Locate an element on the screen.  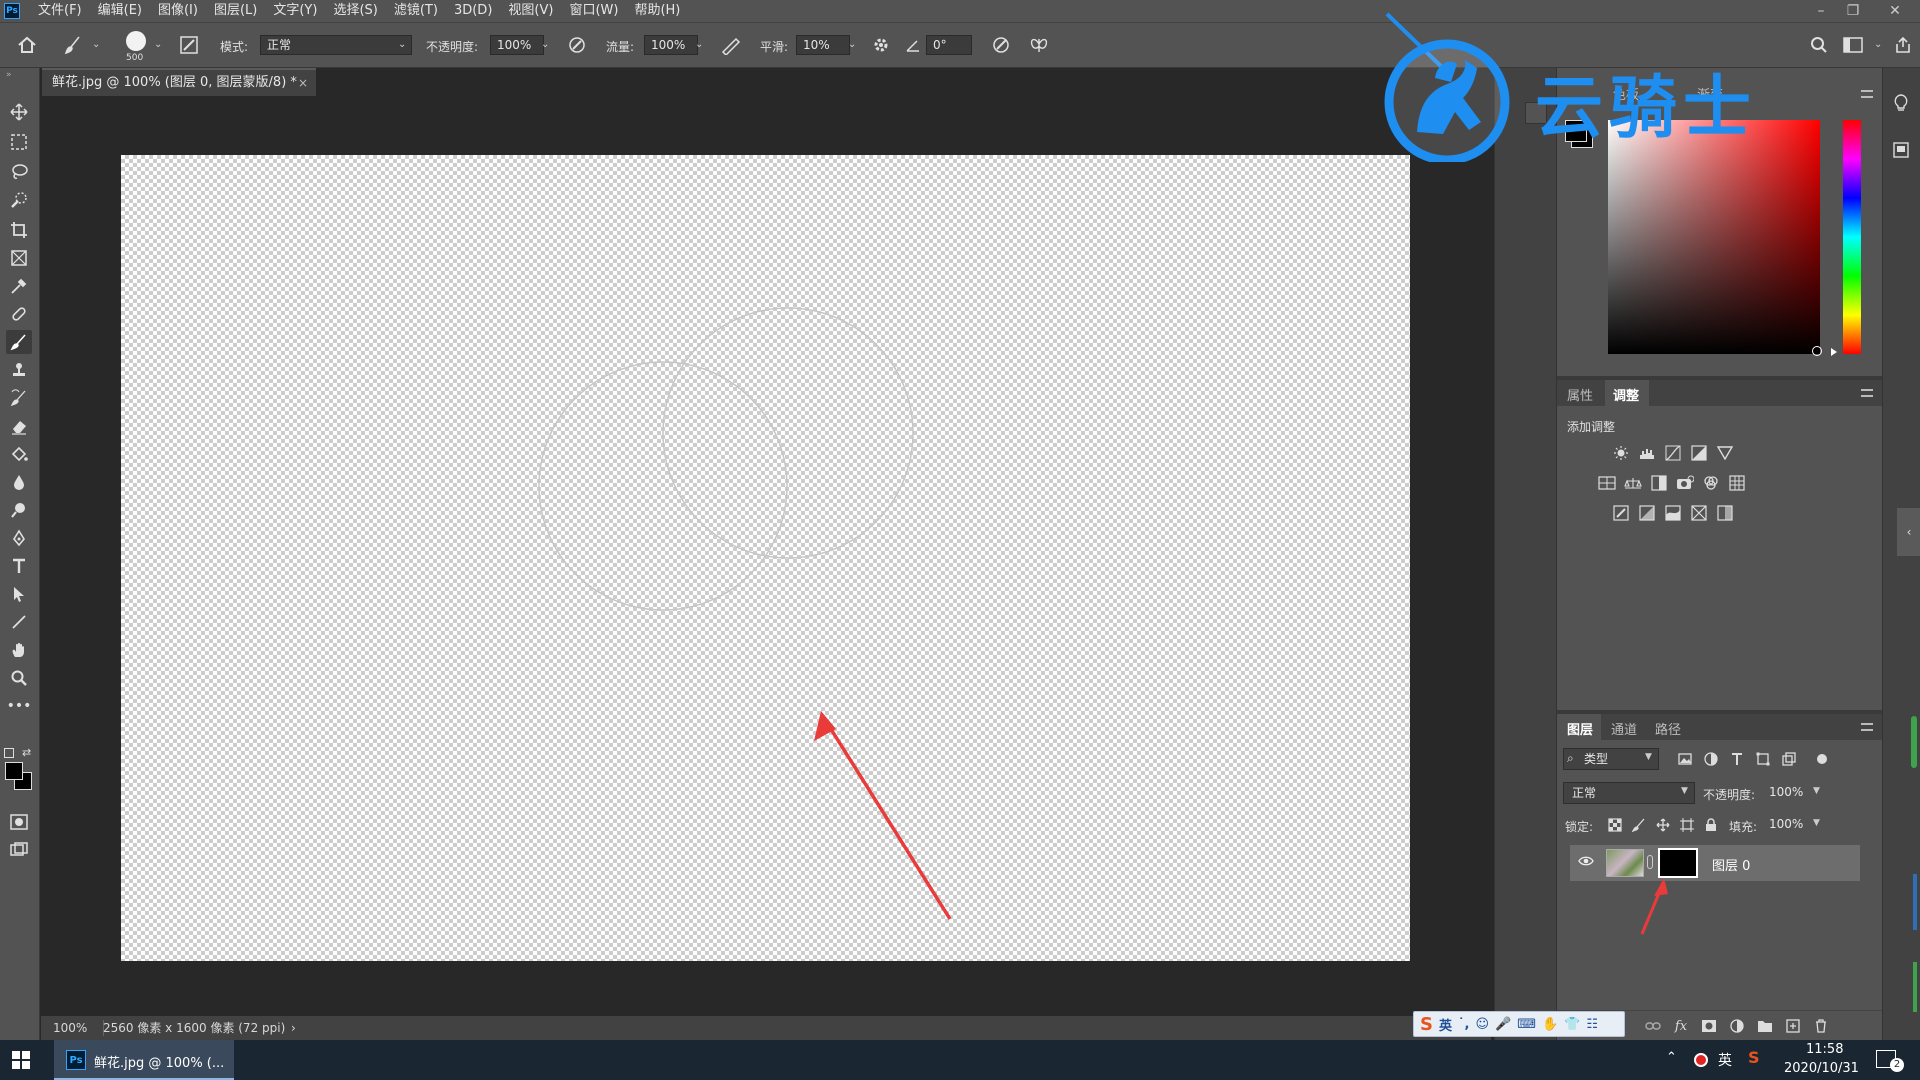
posterize-icon is located at coordinates (1647, 513).